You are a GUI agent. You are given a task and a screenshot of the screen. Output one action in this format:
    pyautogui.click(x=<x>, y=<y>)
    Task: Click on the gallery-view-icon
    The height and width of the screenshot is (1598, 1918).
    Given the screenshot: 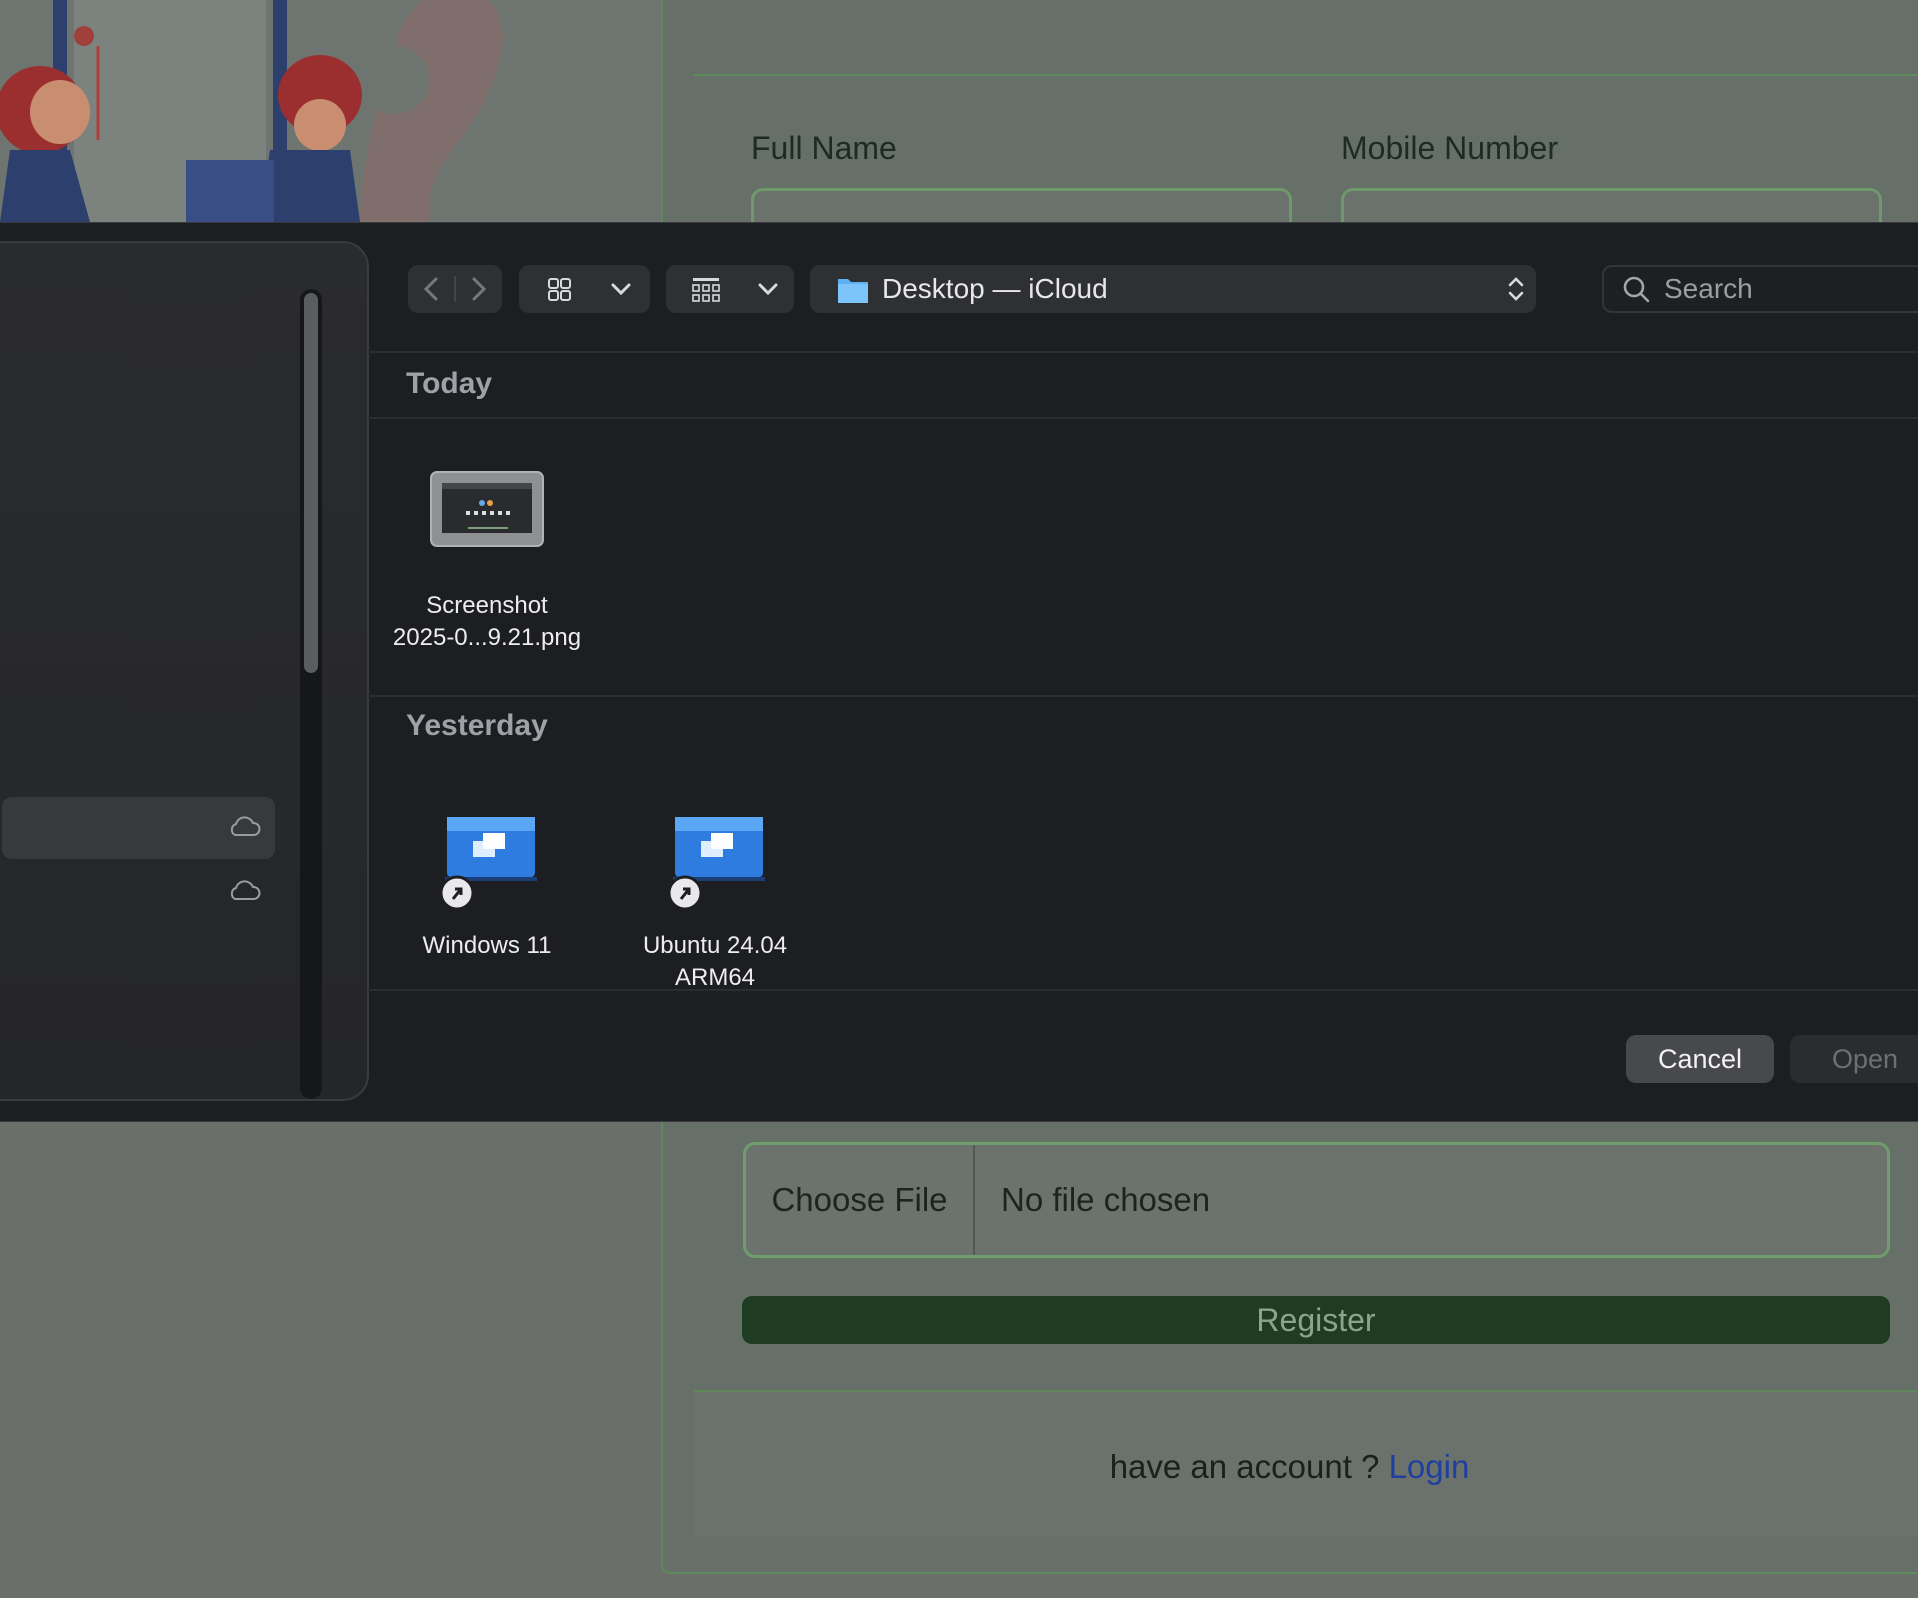 What is the action you would take?
    pyautogui.click(x=706, y=290)
    